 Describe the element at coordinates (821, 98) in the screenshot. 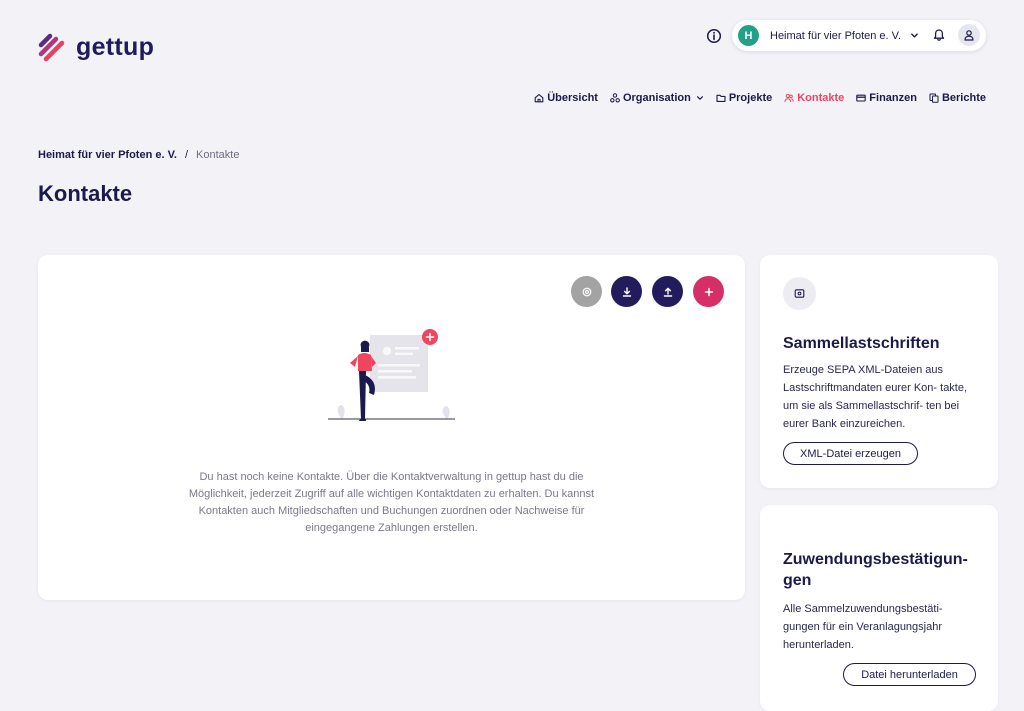

I see `nav-label-kontakte: Kontakte` at that location.